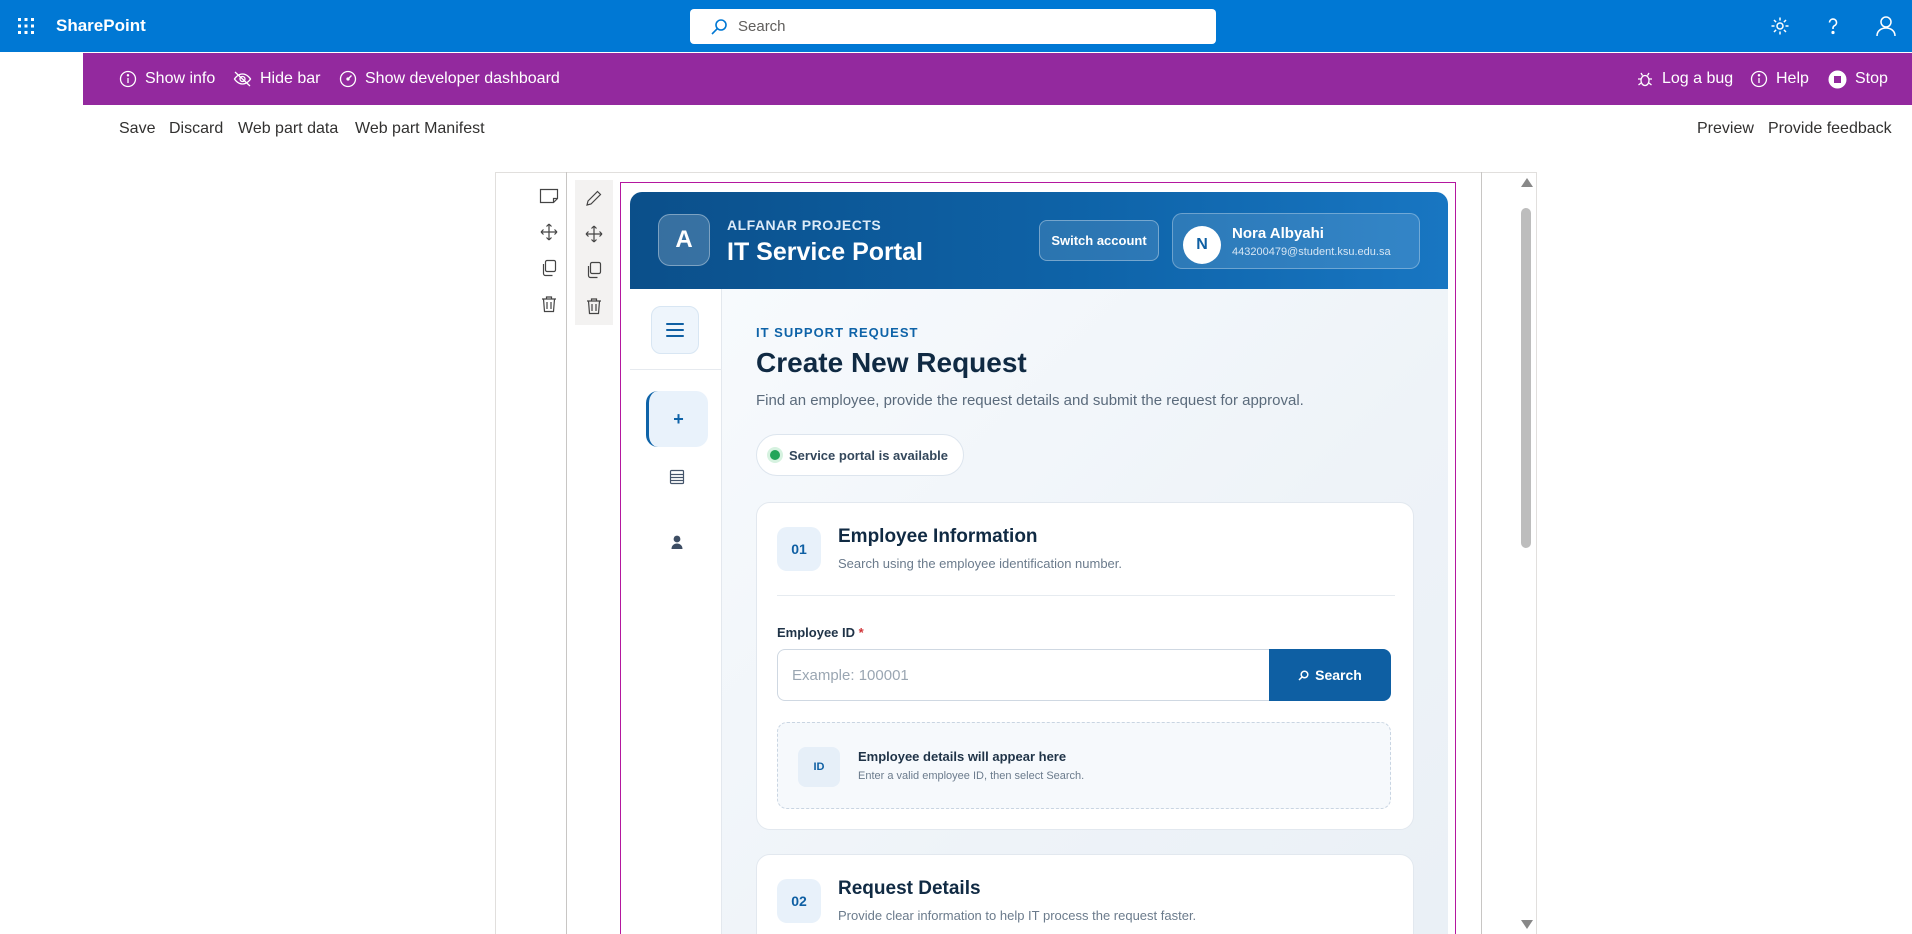 Image resolution: width=1912 pixels, height=934 pixels. I want to click on employee-id-label: Employee ID *, so click(820, 632).